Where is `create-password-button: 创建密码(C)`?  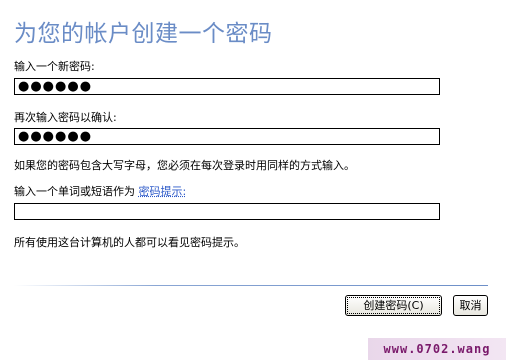
create-password-button: 创建密码(C) is located at coordinates (393, 305).